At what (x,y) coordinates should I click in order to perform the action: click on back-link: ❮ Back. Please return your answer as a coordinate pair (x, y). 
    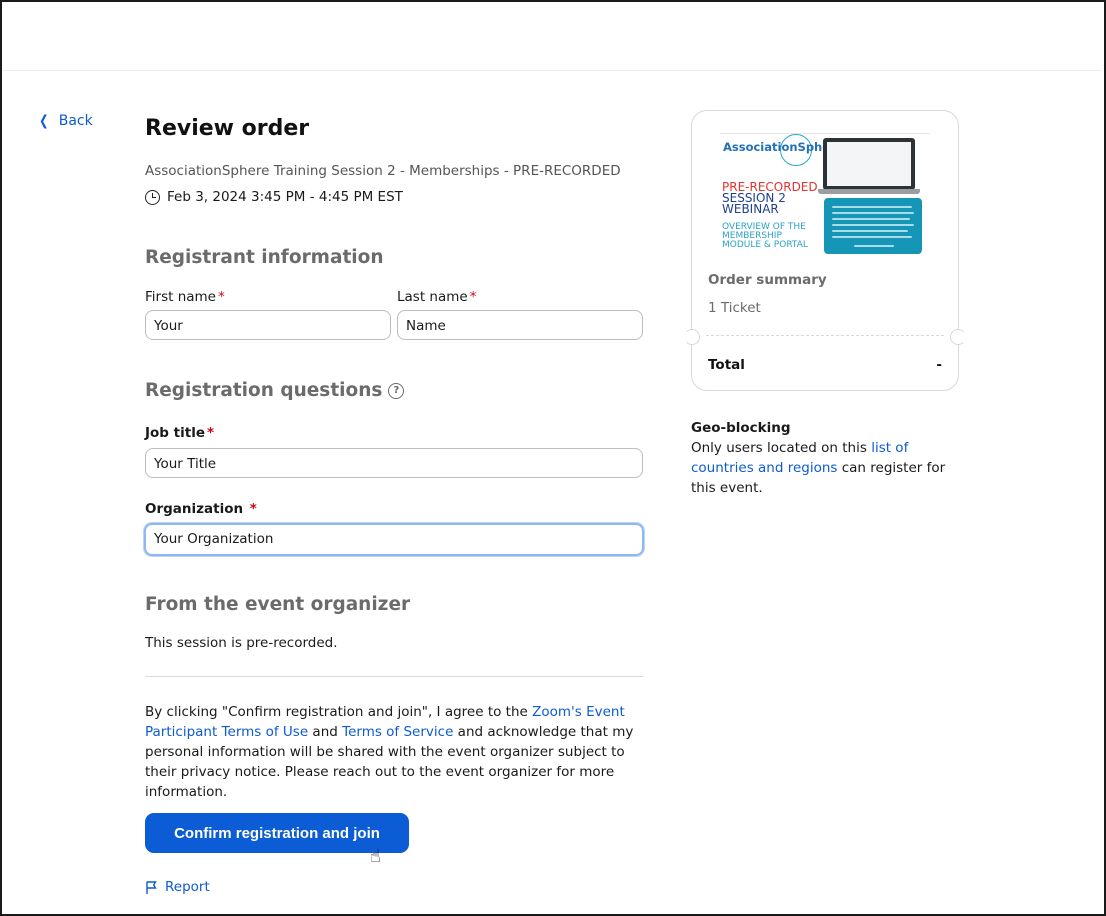
    Looking at the image, I should click on (65, 121).